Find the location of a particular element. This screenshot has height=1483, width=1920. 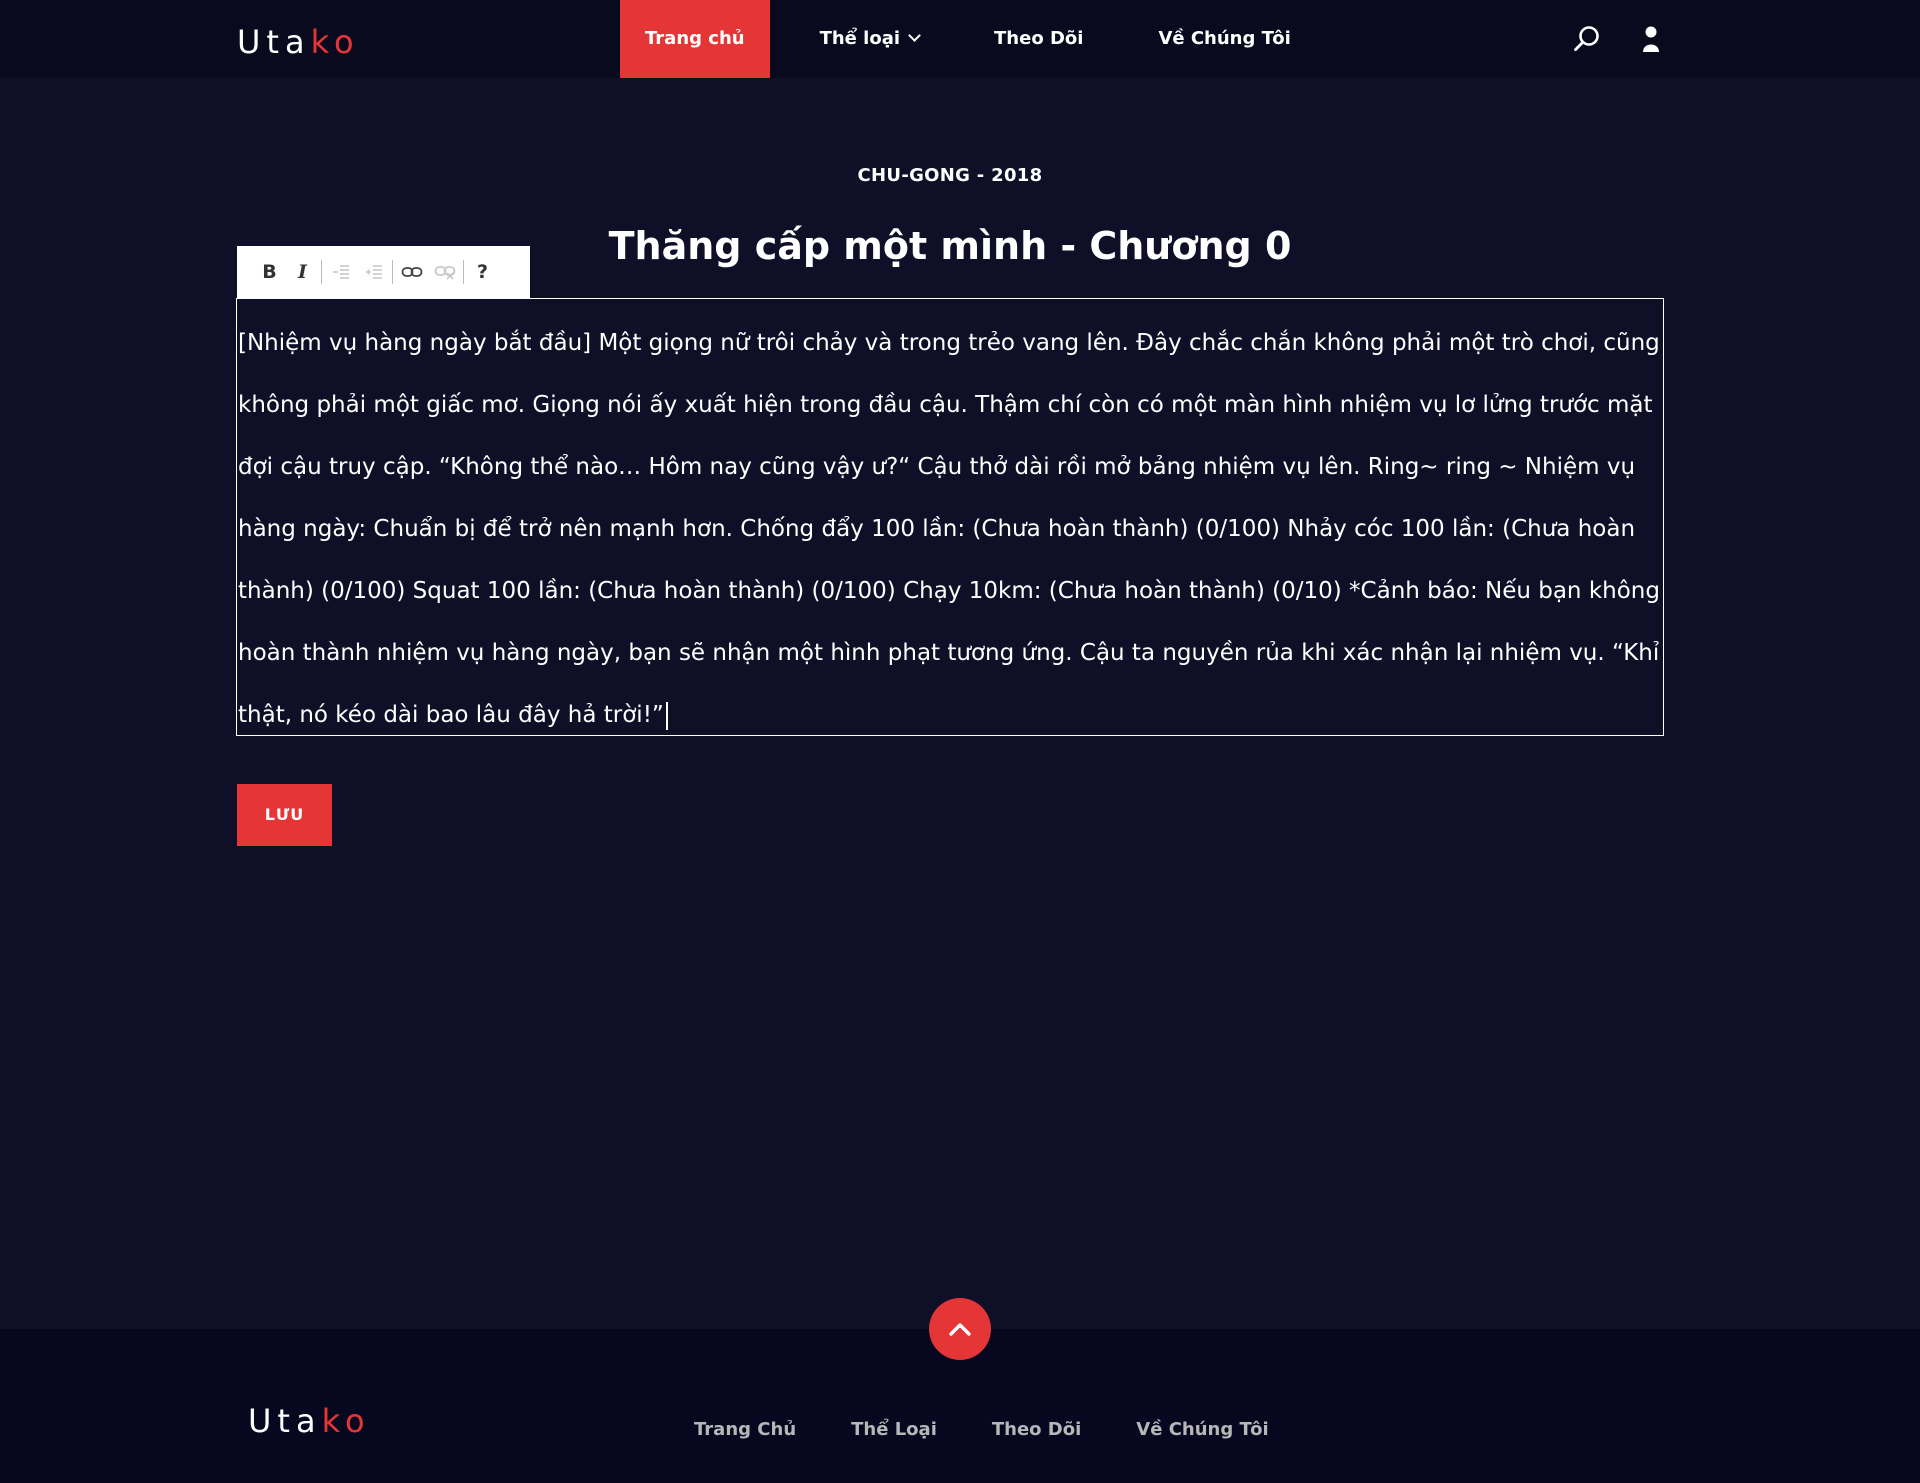

footer-link-follow: Theo Dõi is located at coordinates (1036, 1429).